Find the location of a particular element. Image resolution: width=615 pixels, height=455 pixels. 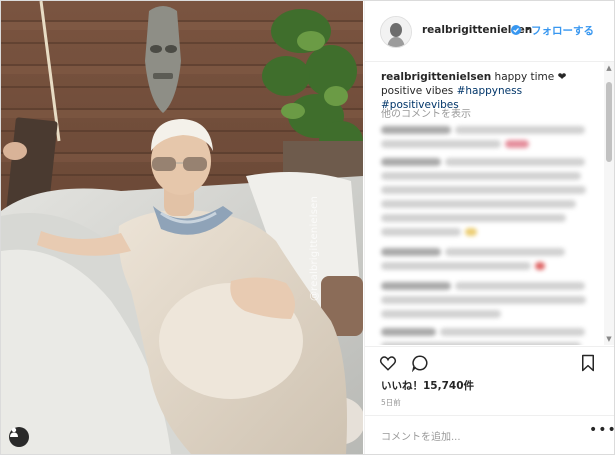

view-more-comments-link: 他のコメントを表示 is located at coordinates (426, 112).